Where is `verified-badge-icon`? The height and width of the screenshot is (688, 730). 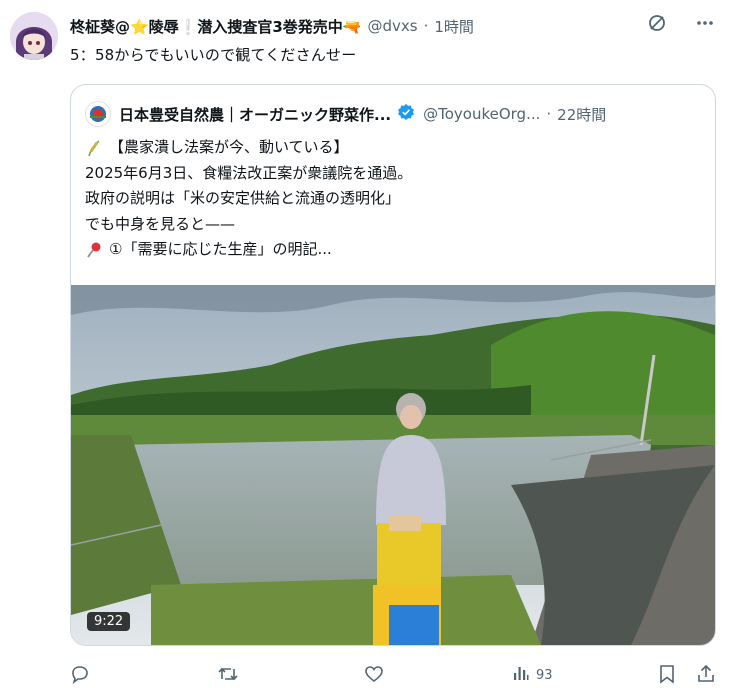
verified-badge-icon is located at coordinates (406, 114).